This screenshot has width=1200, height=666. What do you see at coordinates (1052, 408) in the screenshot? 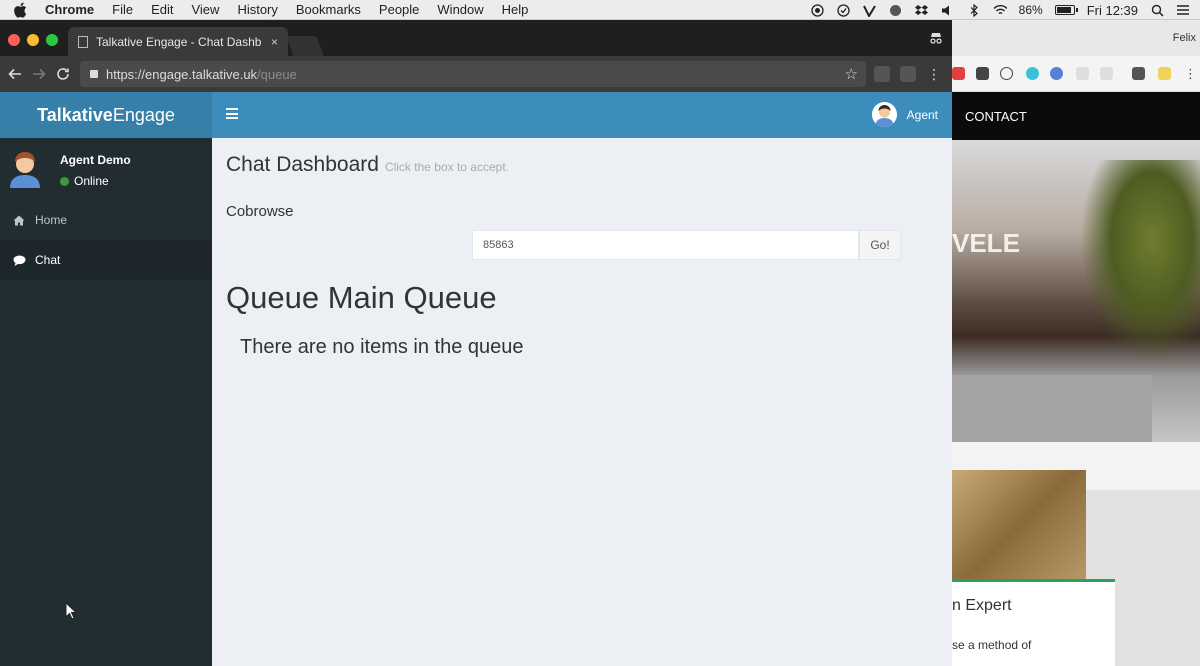
I see `hero-wall-image` at bounding box center [1052, 408].